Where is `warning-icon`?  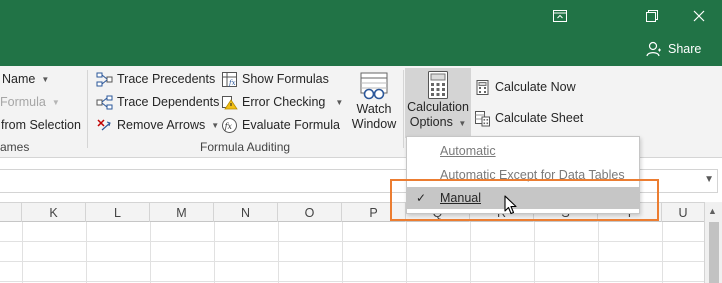 warning-icon is located at coordinates (230, 102).